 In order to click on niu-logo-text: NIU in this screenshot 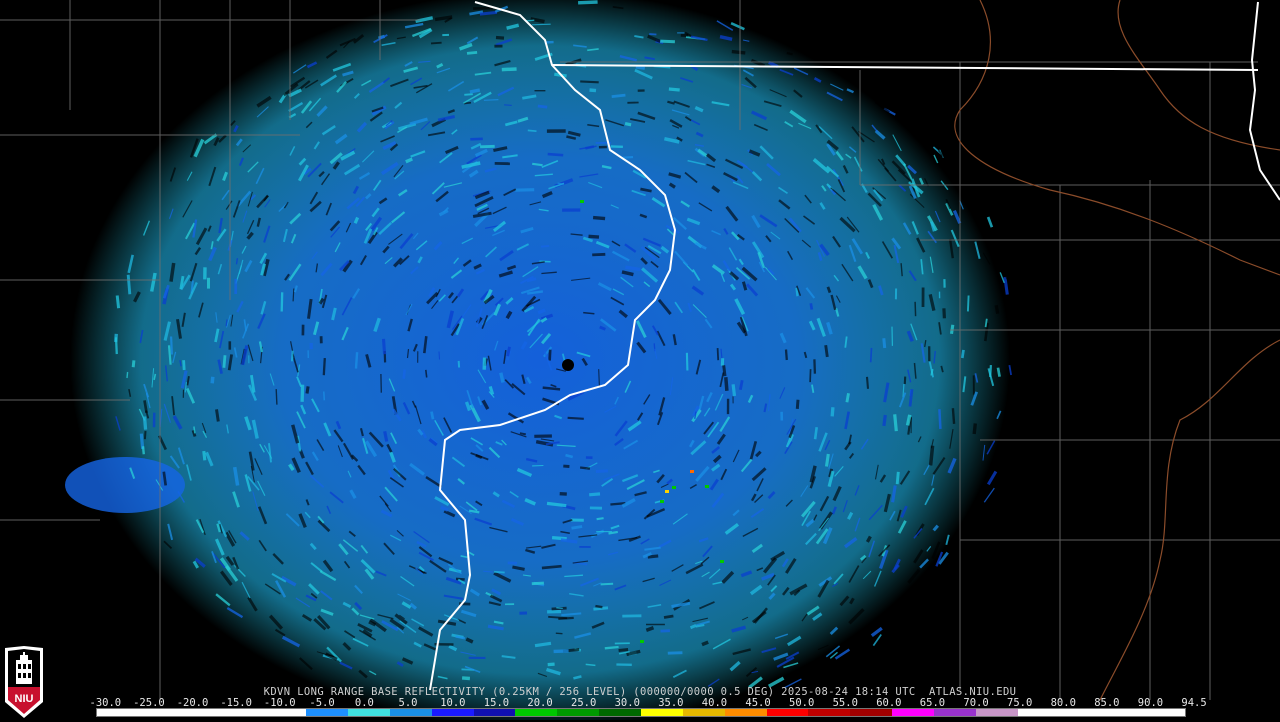, I will do `click(24, 699)`.